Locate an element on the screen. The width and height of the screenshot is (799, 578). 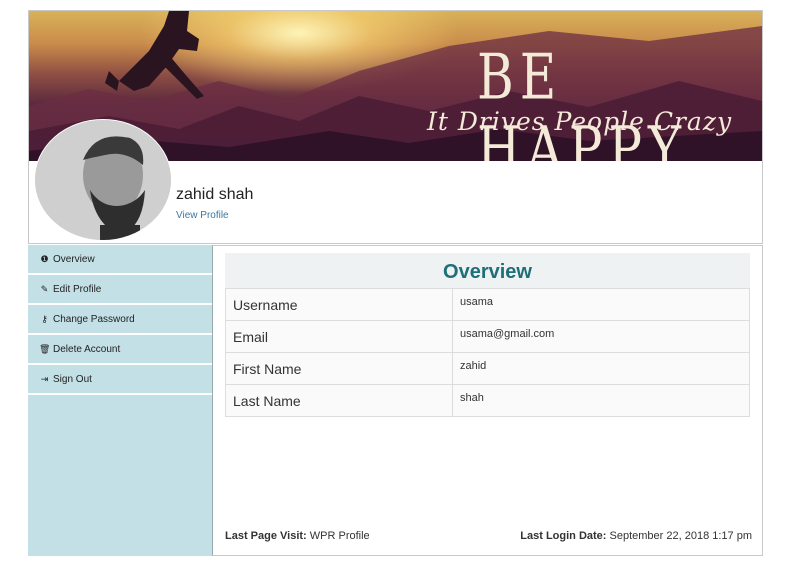
sidebar-item-sign-out: ⇥ Sign Out is located at coordinates (120, 380).